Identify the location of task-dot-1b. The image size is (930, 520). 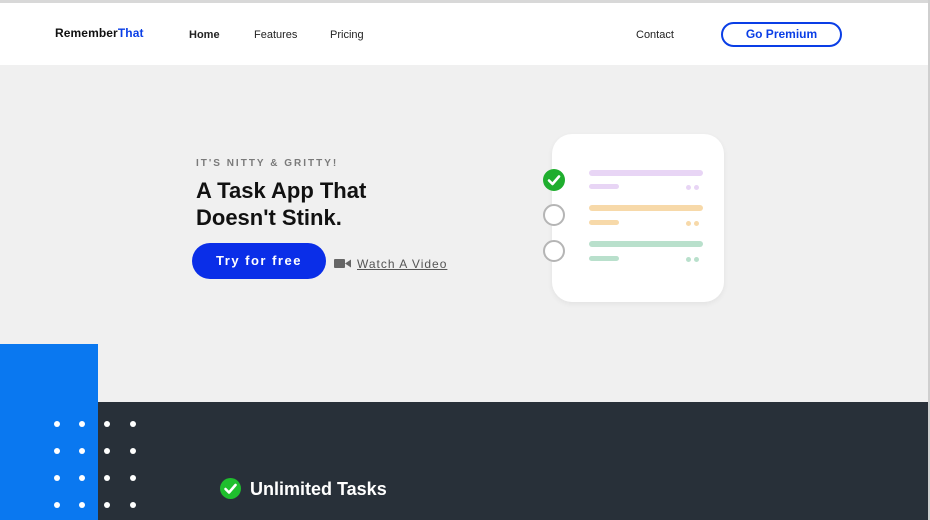
(696, 187).